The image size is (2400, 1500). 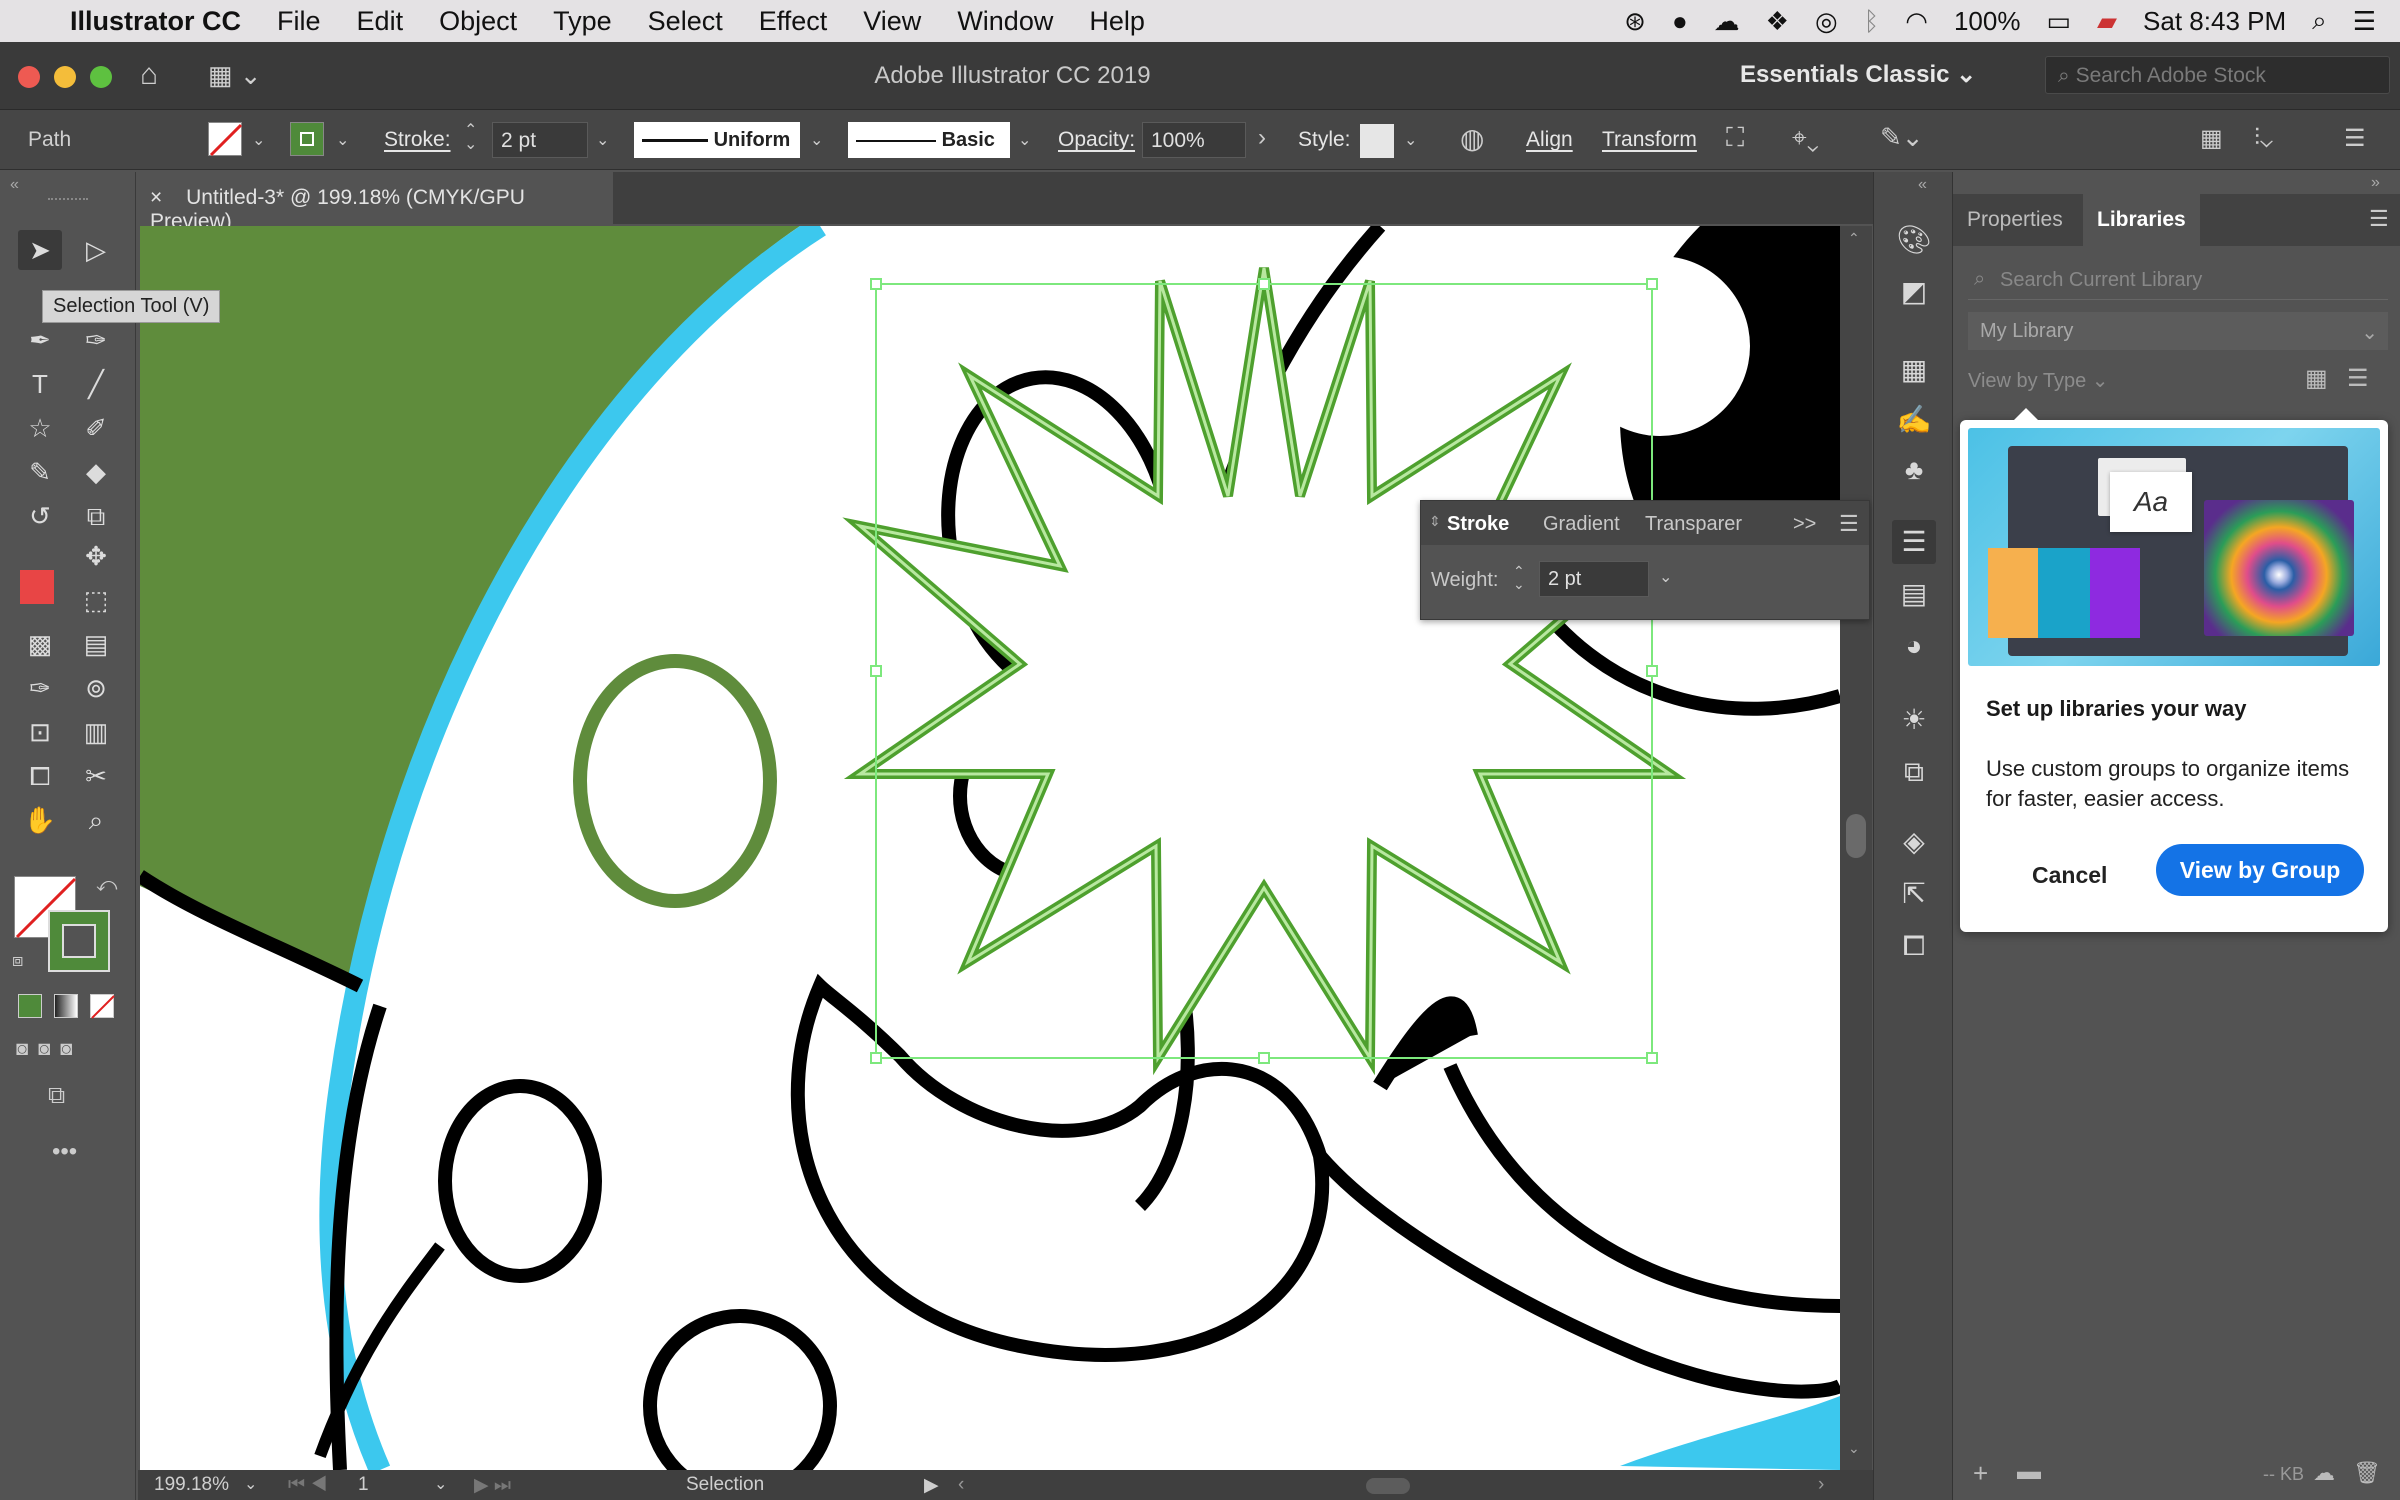 What do you see at coordinates (66, 1006) in the screenshot?
I see `gradient-mode-icon` at bounding box center [66, 1006].